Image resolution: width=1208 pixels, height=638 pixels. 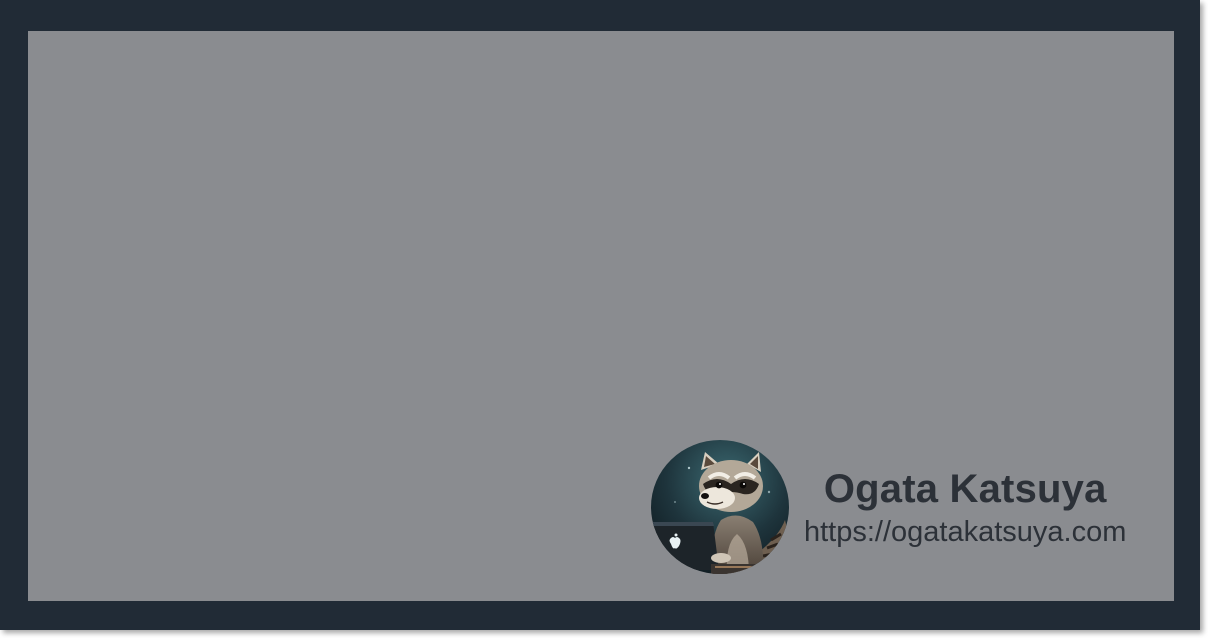 I want to click on raccoon-avatar-icon, so click(x=720, y=507).